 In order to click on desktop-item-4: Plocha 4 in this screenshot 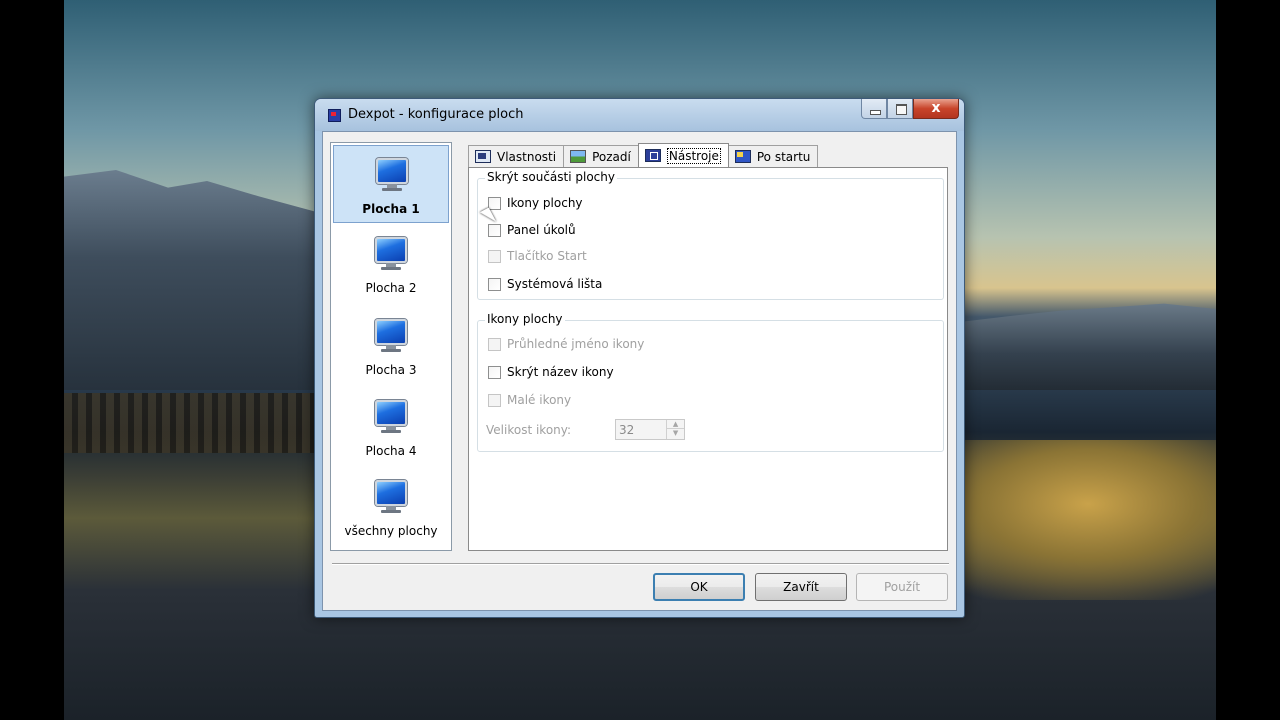, I will do `click(391, 427)`.